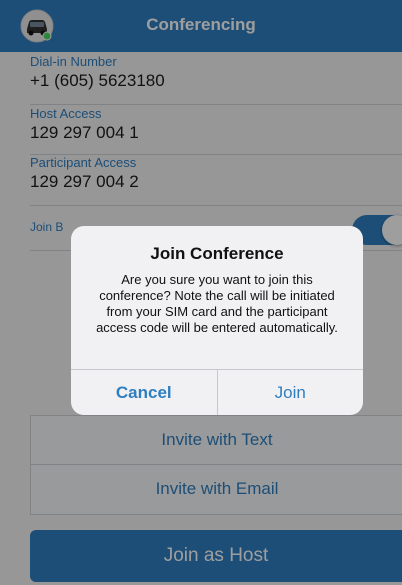  What do you see at coordinates (291, 392) in the screenshot?
I see `join-button: Join` at bounding box center [291, 392].